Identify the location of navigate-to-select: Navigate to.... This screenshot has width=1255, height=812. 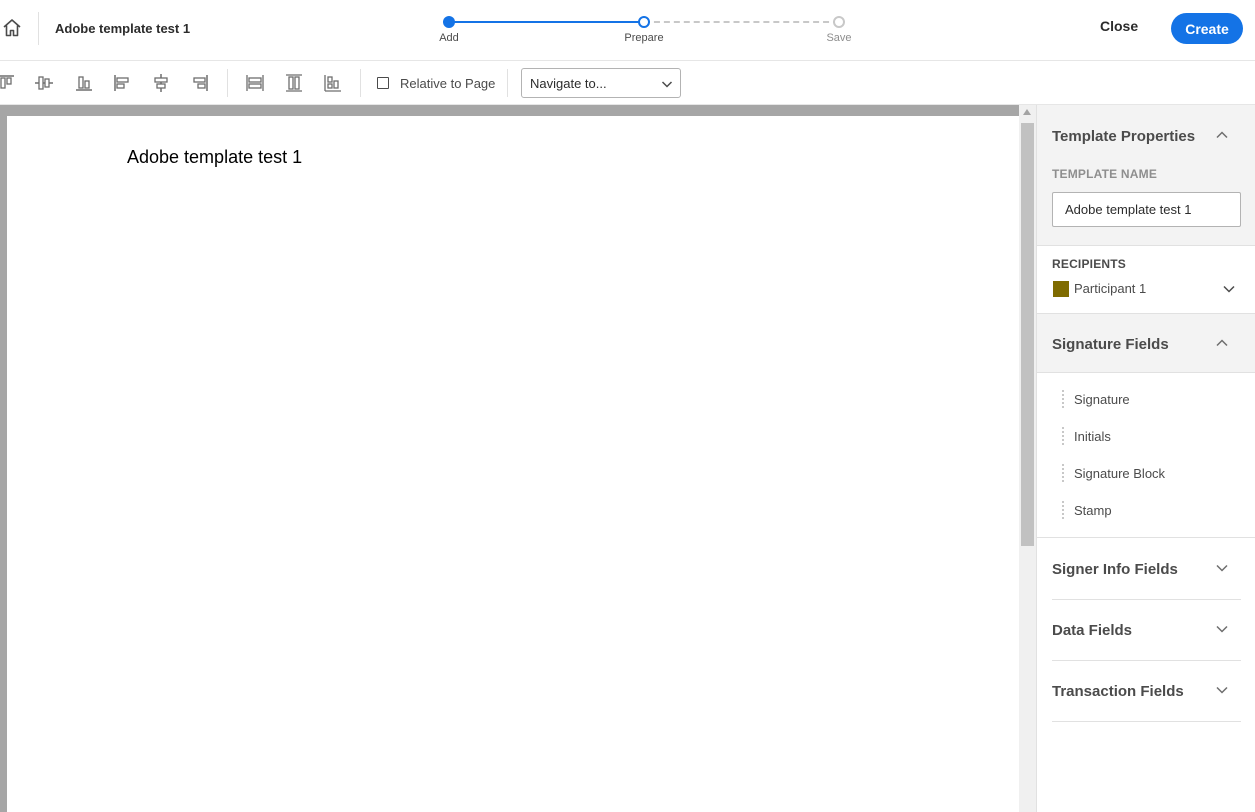
(601, 83).